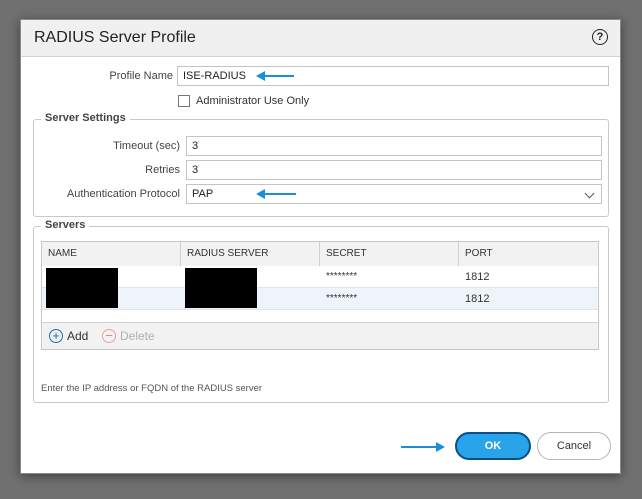  What do you see at coordinates (389, 254) in the screenshot?
I see `column-header-secret: SECRET` at bounding box center [389, 254].